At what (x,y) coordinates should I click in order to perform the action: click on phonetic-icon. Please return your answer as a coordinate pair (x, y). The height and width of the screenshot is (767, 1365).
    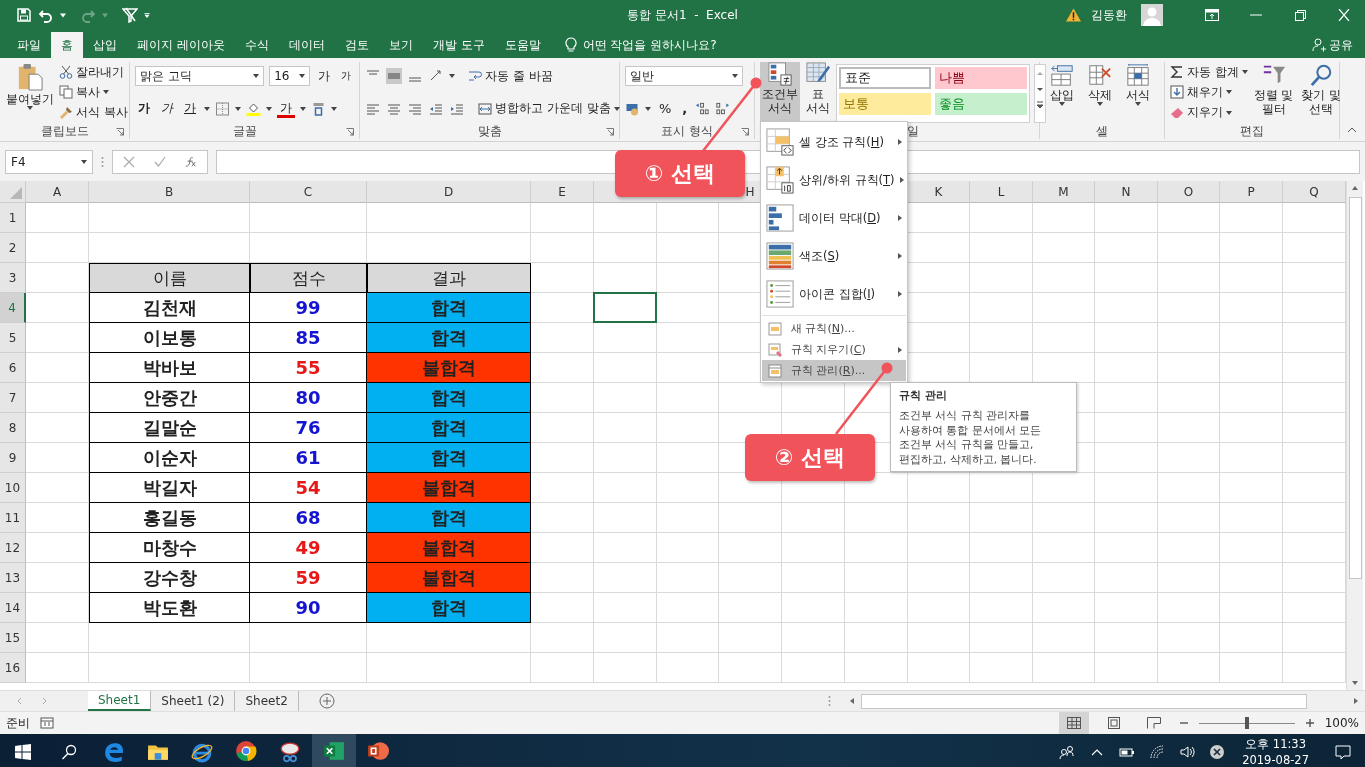
    Looking at the image, I should click on (318, 108).